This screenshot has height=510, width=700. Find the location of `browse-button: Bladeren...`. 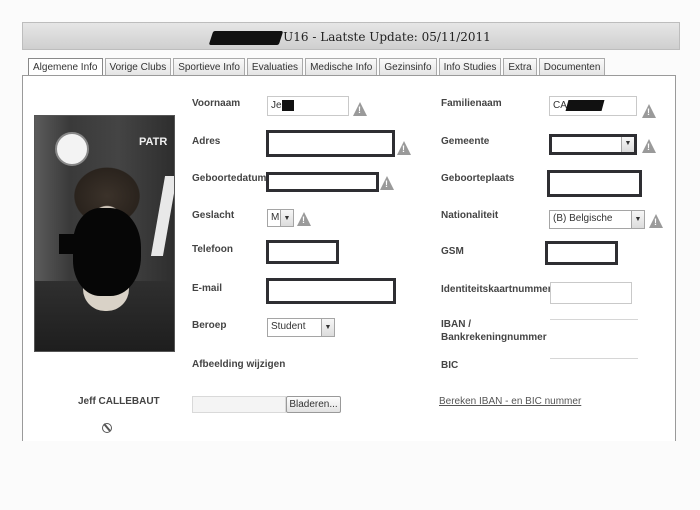

browse-button: Bladeren... is located at coordinates (313, 404).